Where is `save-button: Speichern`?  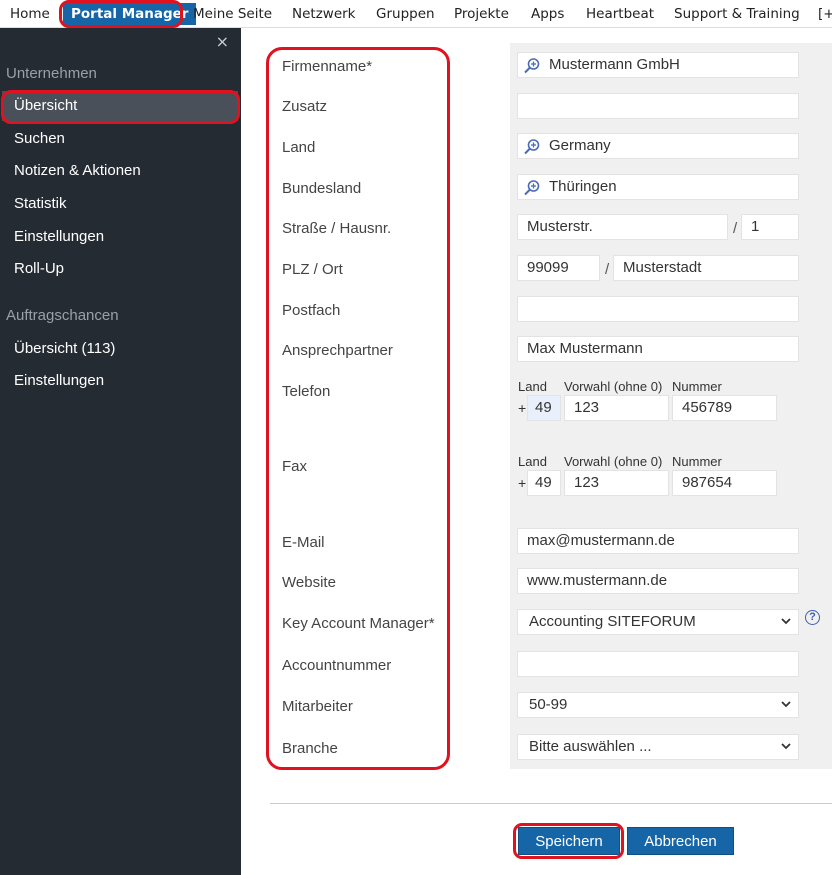 save-button: Speichern is located at coordinates (569, 841).